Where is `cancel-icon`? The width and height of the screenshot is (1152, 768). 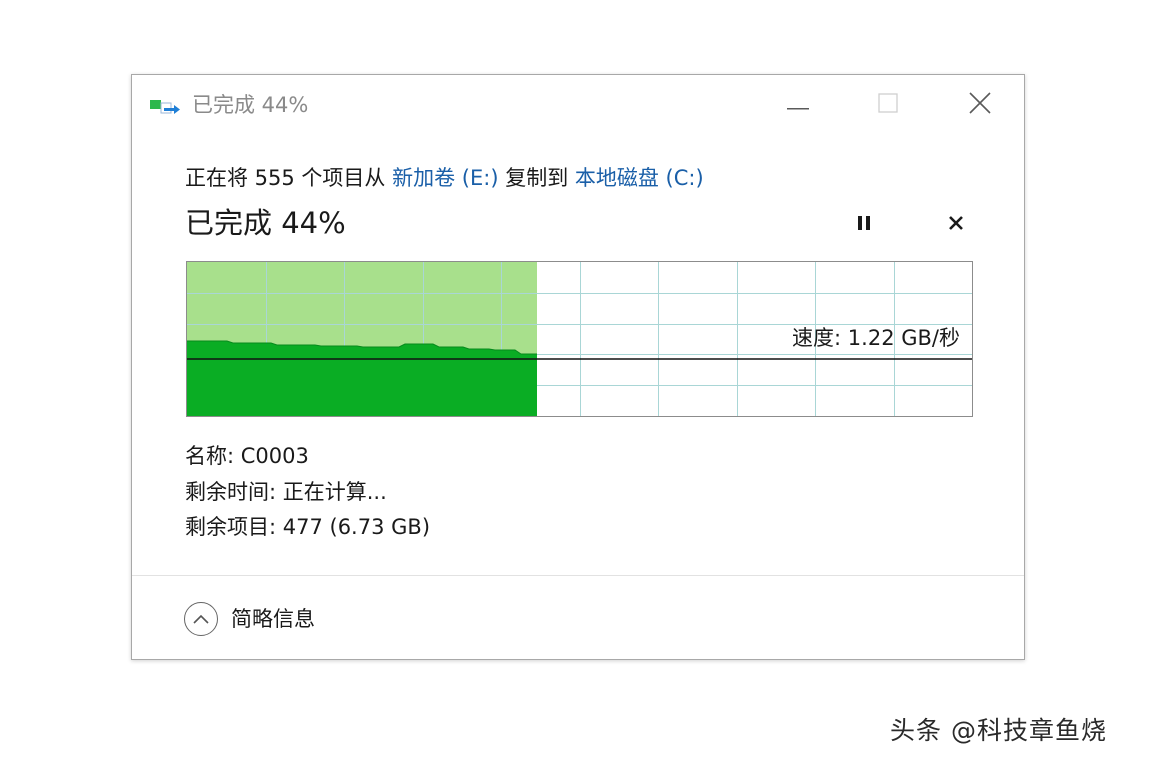
cancel-icon is located at coordinates (956, 225).